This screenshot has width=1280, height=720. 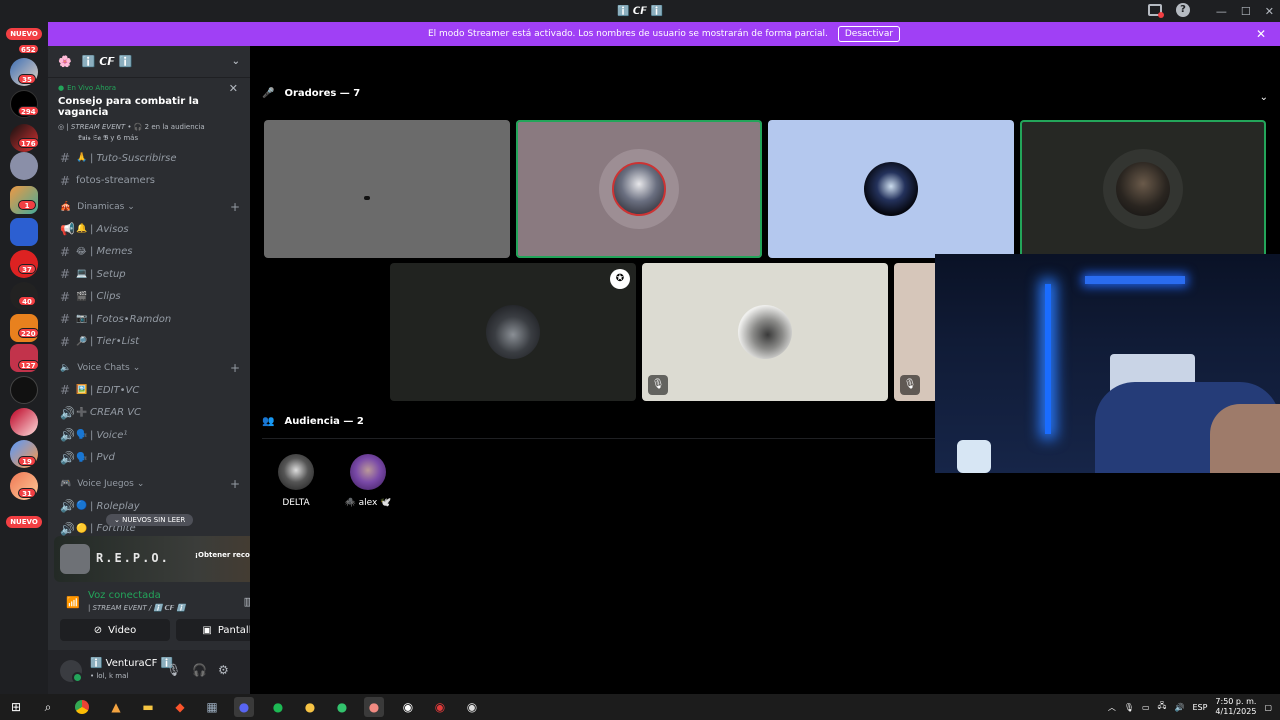 I want to click on windows-start-icon: ⊞, so click(x=16, y=707).